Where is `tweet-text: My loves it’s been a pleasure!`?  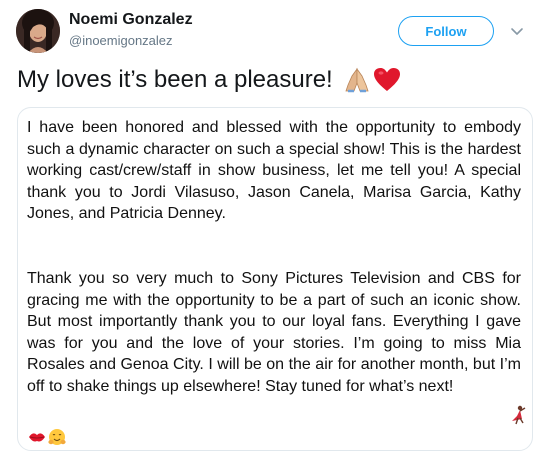
tweet-text: My loves it’s been a pleasure! is located at coordinates (210, 80).